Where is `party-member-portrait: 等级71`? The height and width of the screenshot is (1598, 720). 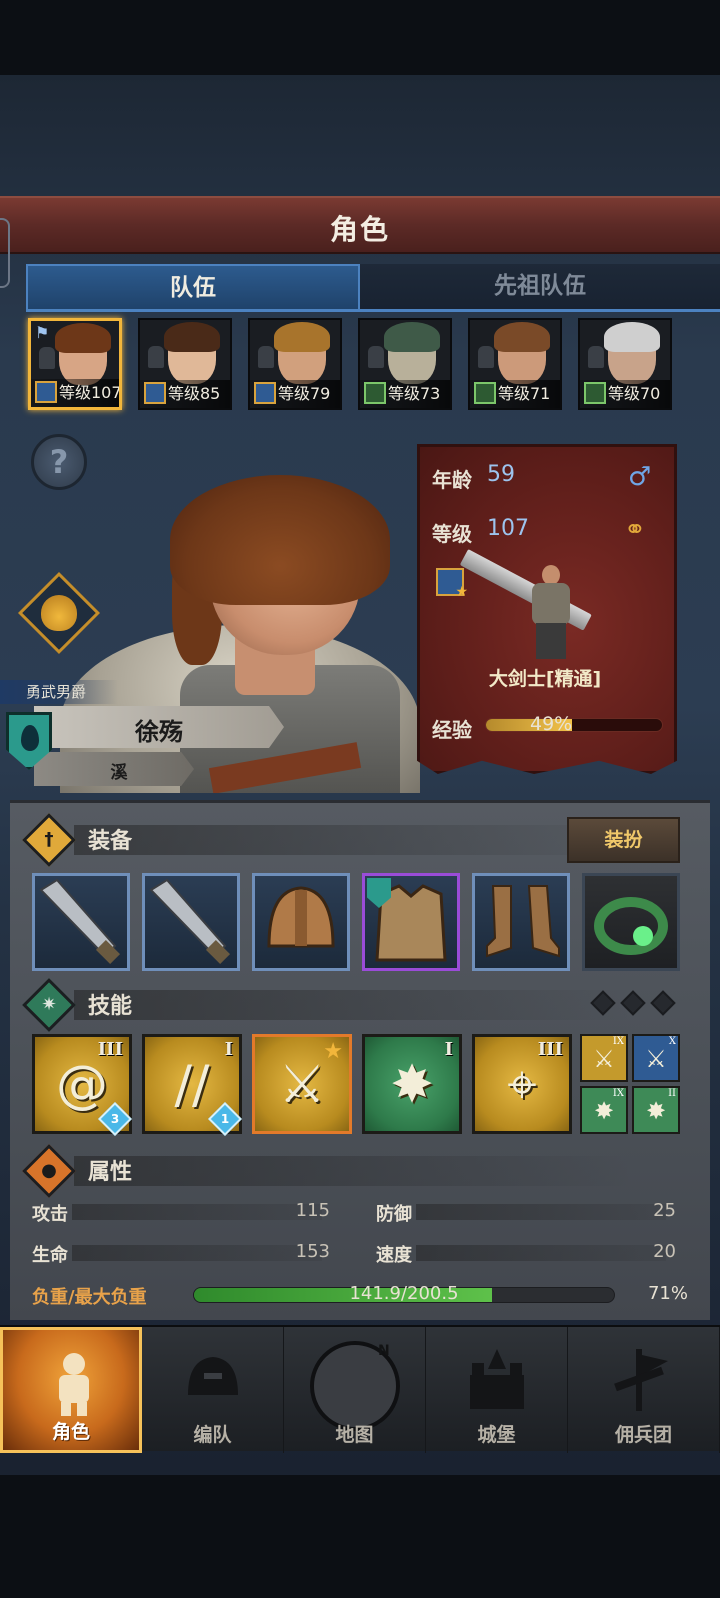 party-member-portrait: 等级71 is located at coordinates (515, 364).